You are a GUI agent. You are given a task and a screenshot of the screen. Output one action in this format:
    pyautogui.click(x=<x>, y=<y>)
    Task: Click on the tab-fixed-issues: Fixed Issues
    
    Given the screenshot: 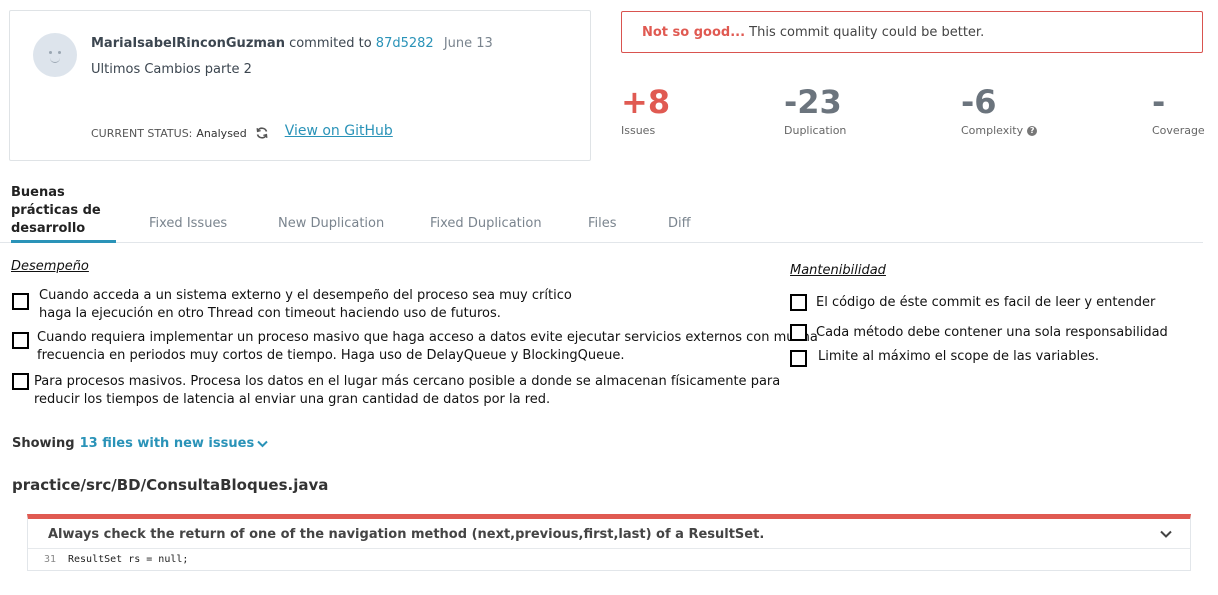 What is the action you would take?
    pyautogui.click(x=188, y=223)
    